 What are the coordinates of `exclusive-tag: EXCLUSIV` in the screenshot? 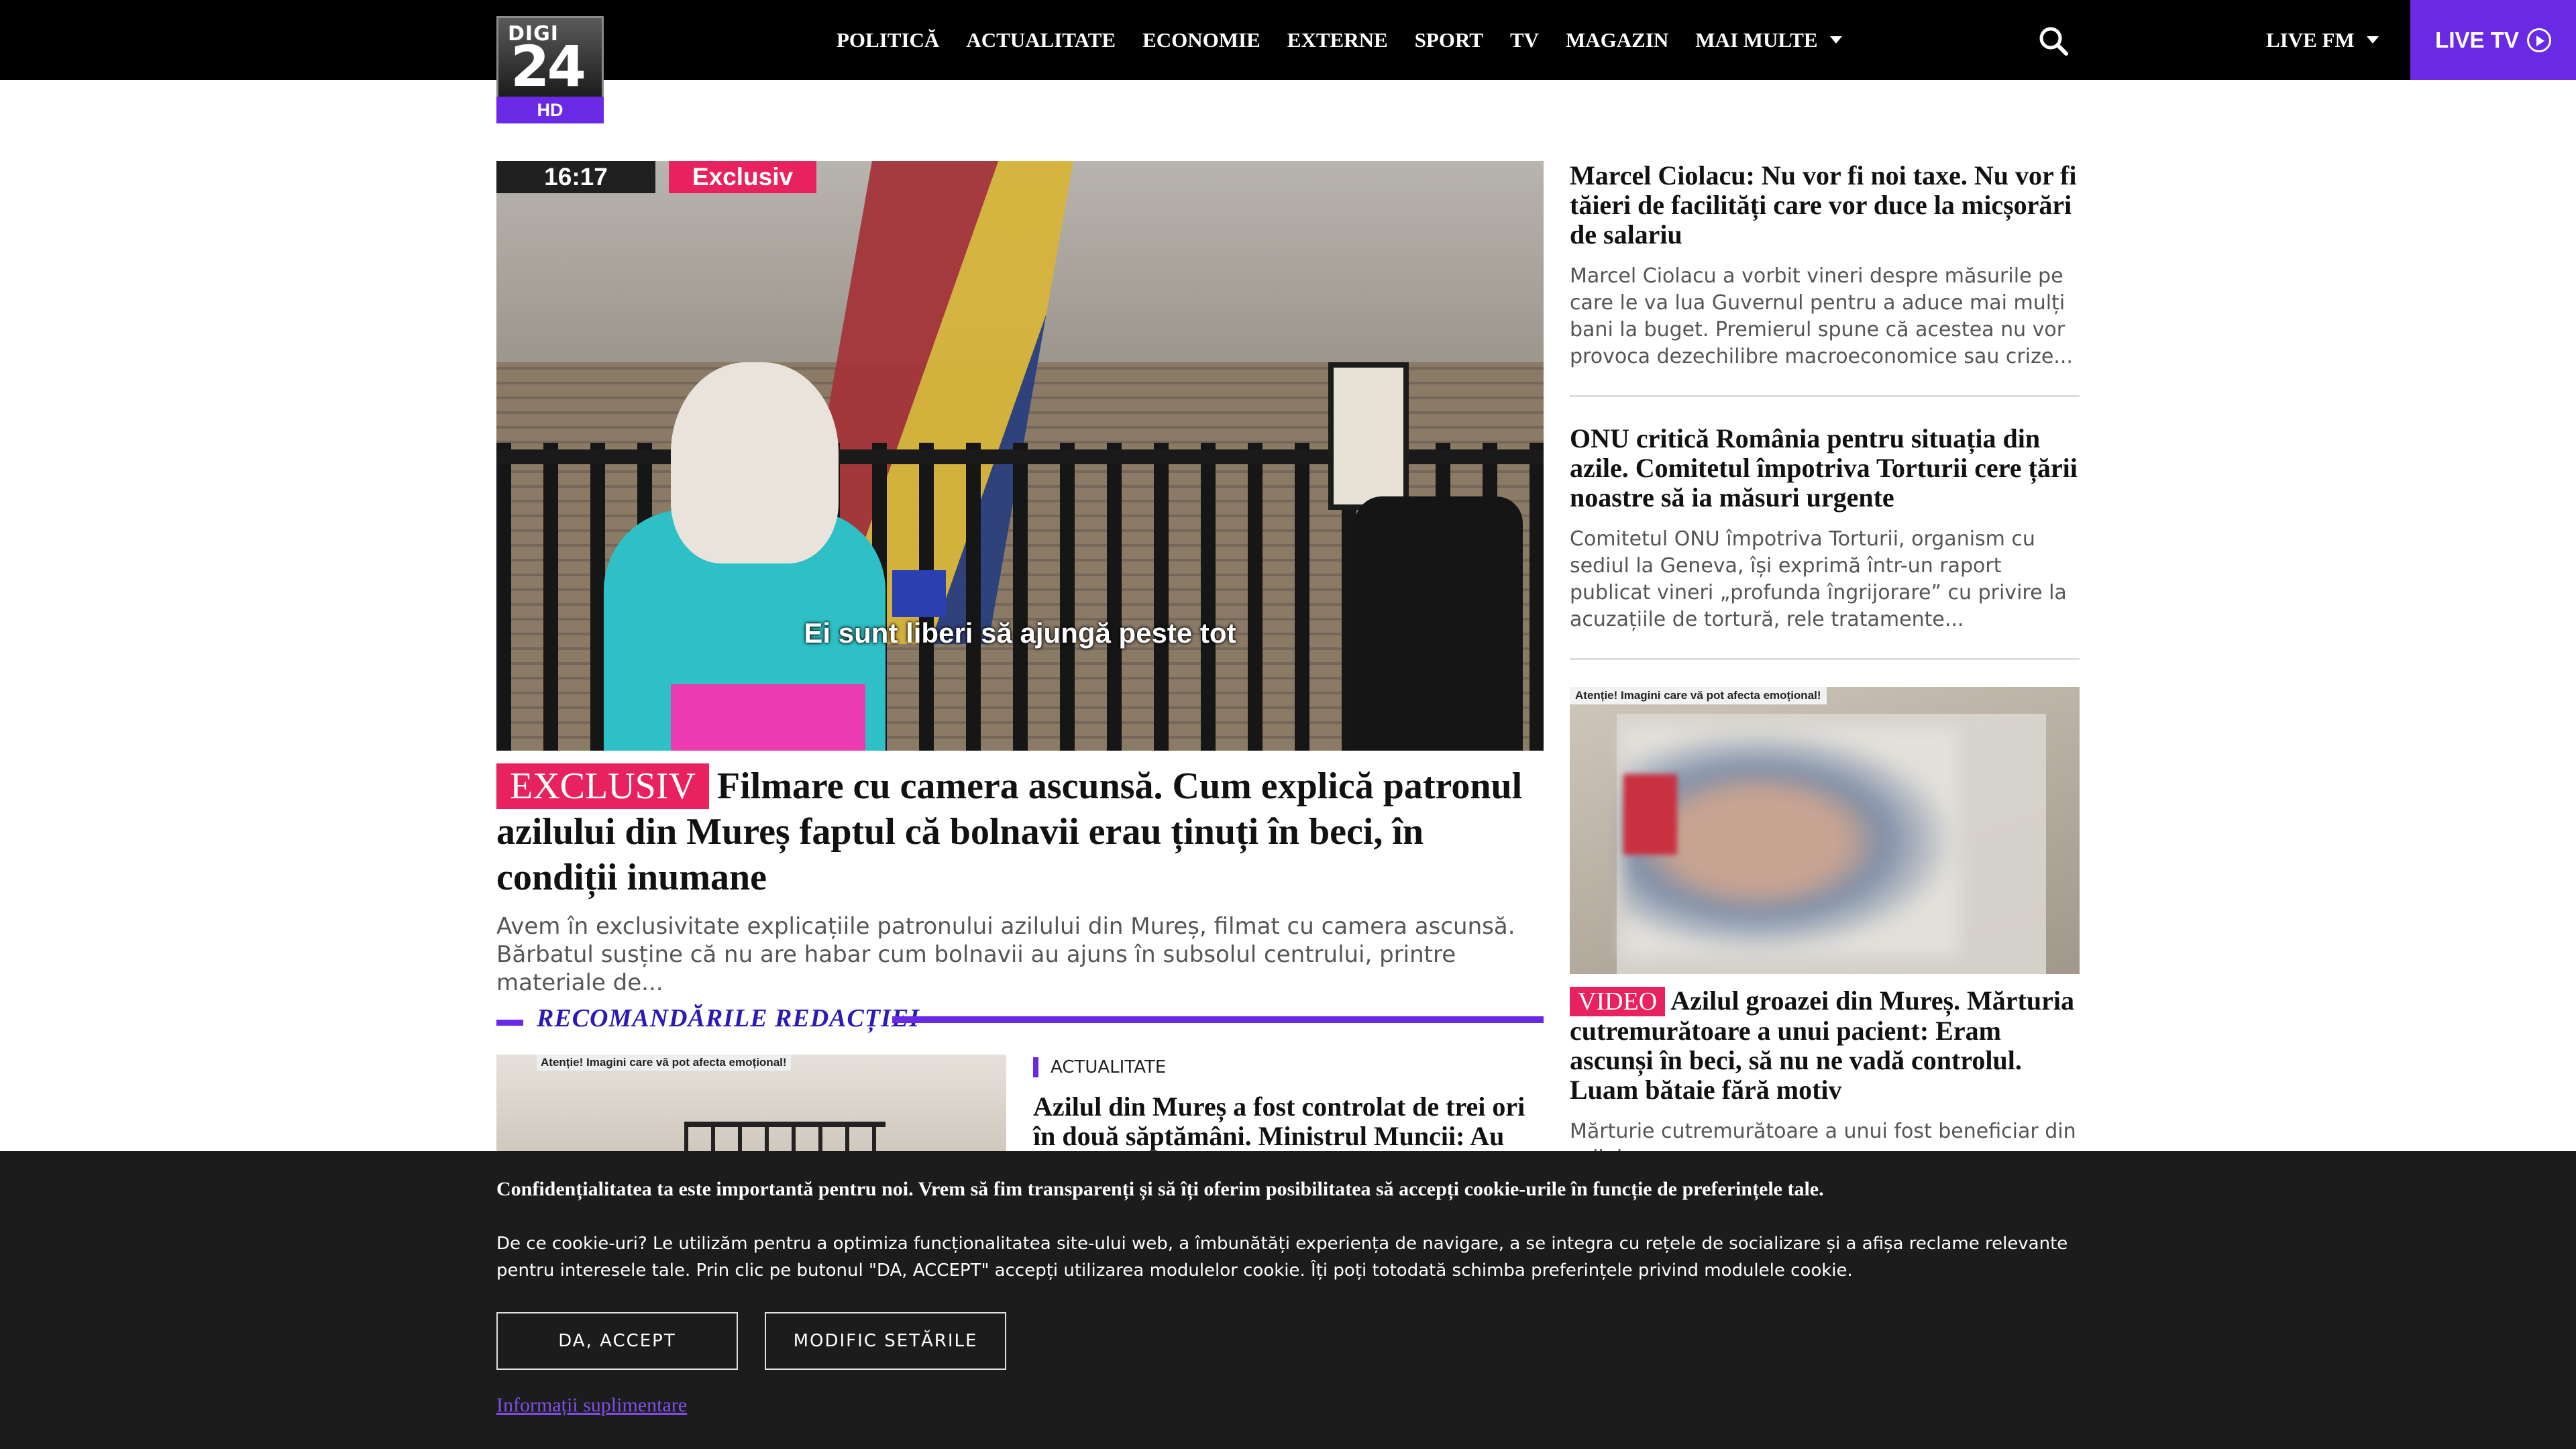 It's located at (602, 786).